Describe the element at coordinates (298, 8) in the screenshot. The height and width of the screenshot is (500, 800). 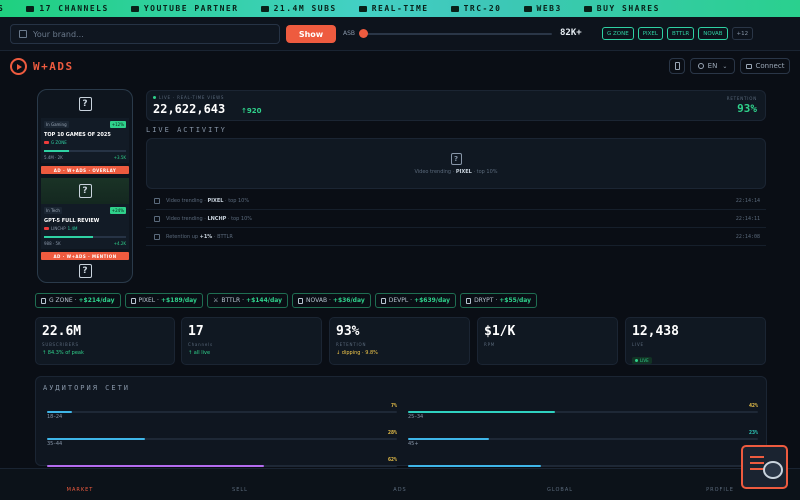
I see `ticker-item: 21.4M SUBS` at that location.